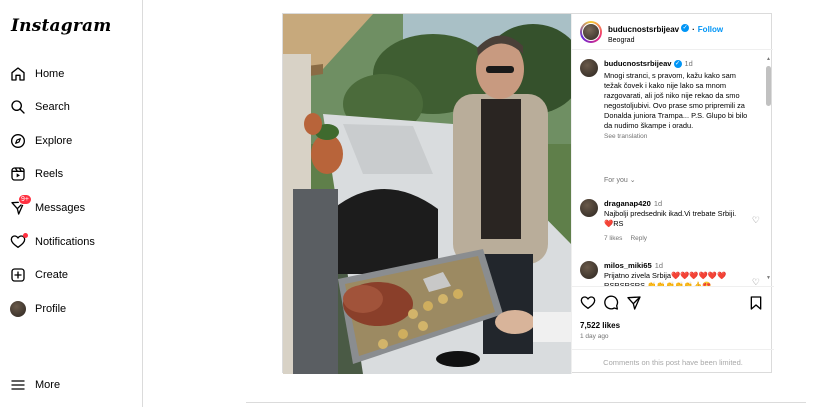  What do you see at coordinates (635, 304) in the screenshot?
I see `share-icon` at bounding box center [635, 304].